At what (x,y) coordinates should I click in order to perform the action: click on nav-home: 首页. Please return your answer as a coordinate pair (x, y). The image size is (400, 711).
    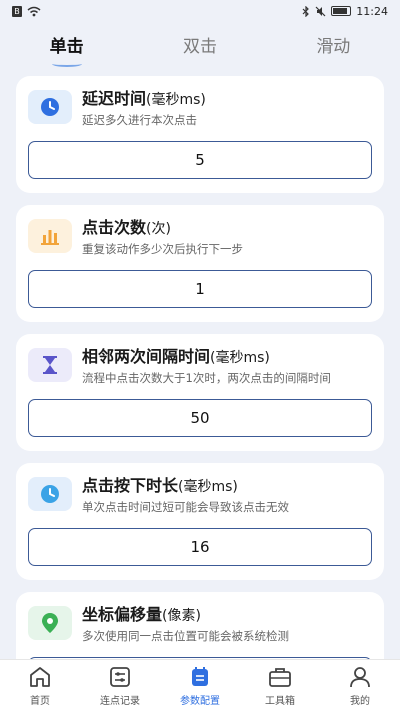
    Looking at the image, I should click on (40, 685).